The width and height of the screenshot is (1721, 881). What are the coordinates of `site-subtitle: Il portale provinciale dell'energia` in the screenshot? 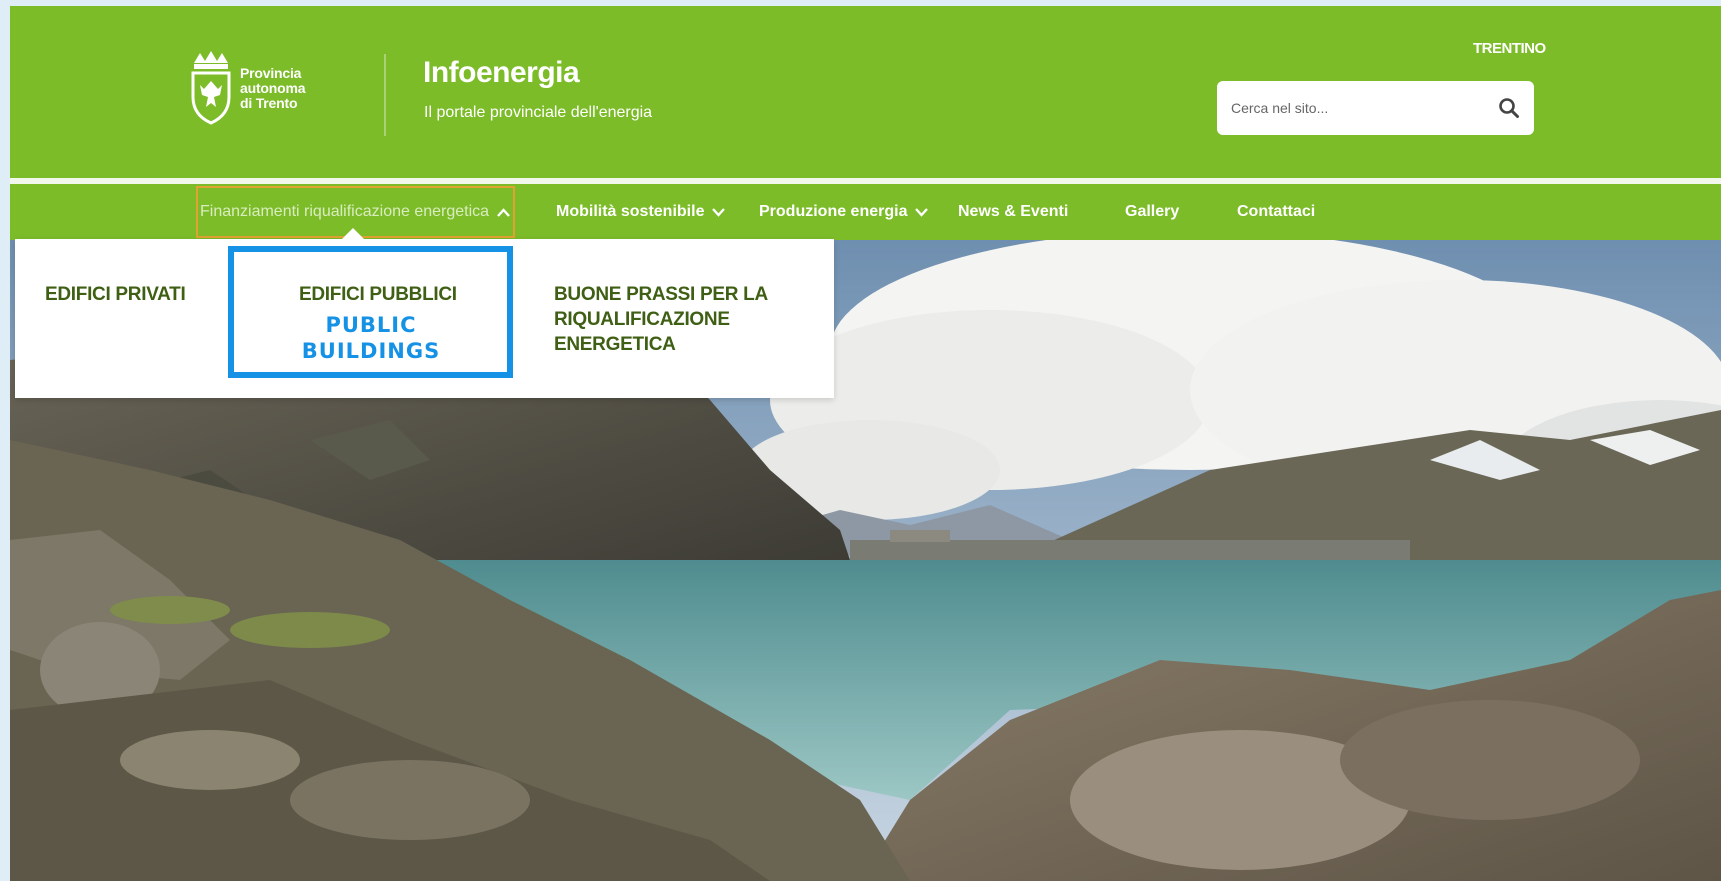 It's located at (538, 112).